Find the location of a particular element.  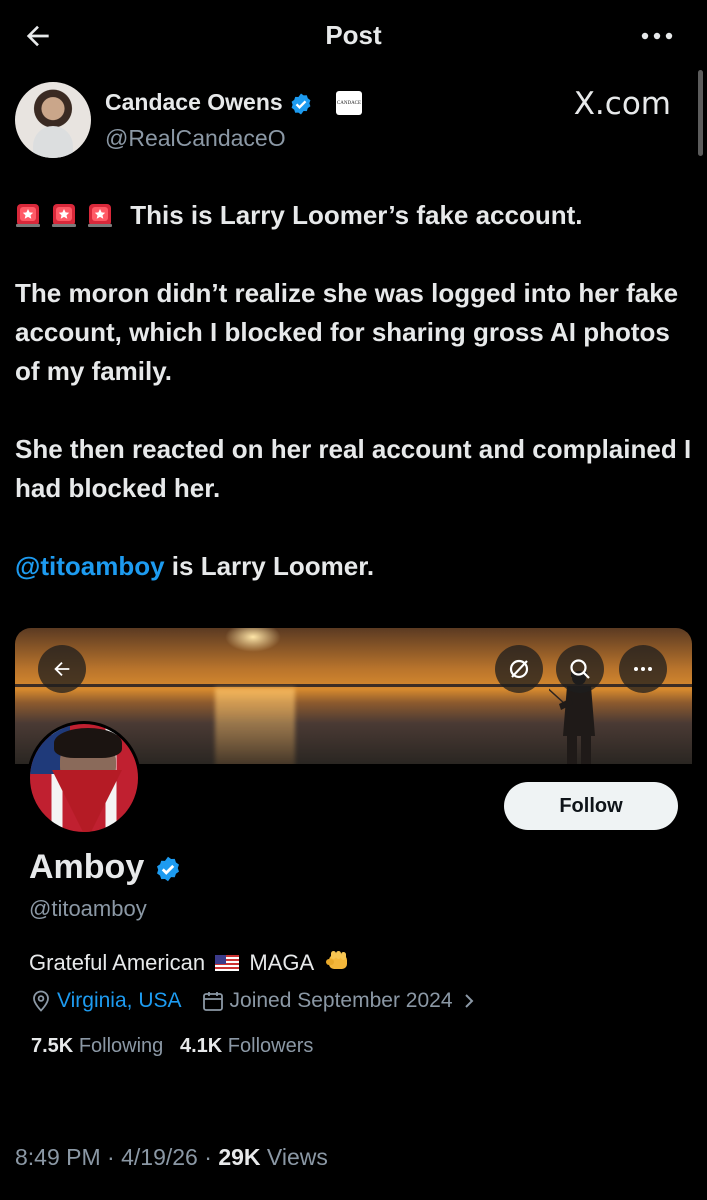

us-flag-icon is located at coordinates (227, 963).